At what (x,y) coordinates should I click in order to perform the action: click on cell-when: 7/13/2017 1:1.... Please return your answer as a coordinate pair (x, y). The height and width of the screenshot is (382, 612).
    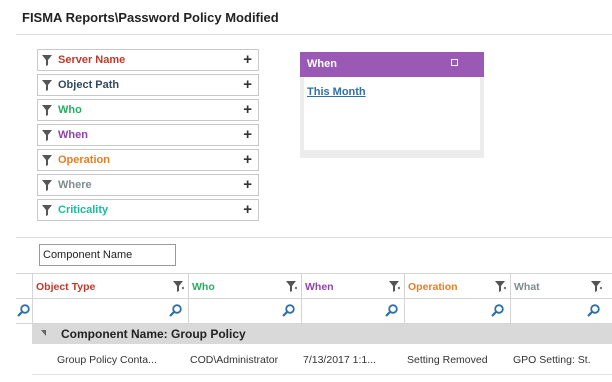
    Looking at the image, I should click on (339, 360).